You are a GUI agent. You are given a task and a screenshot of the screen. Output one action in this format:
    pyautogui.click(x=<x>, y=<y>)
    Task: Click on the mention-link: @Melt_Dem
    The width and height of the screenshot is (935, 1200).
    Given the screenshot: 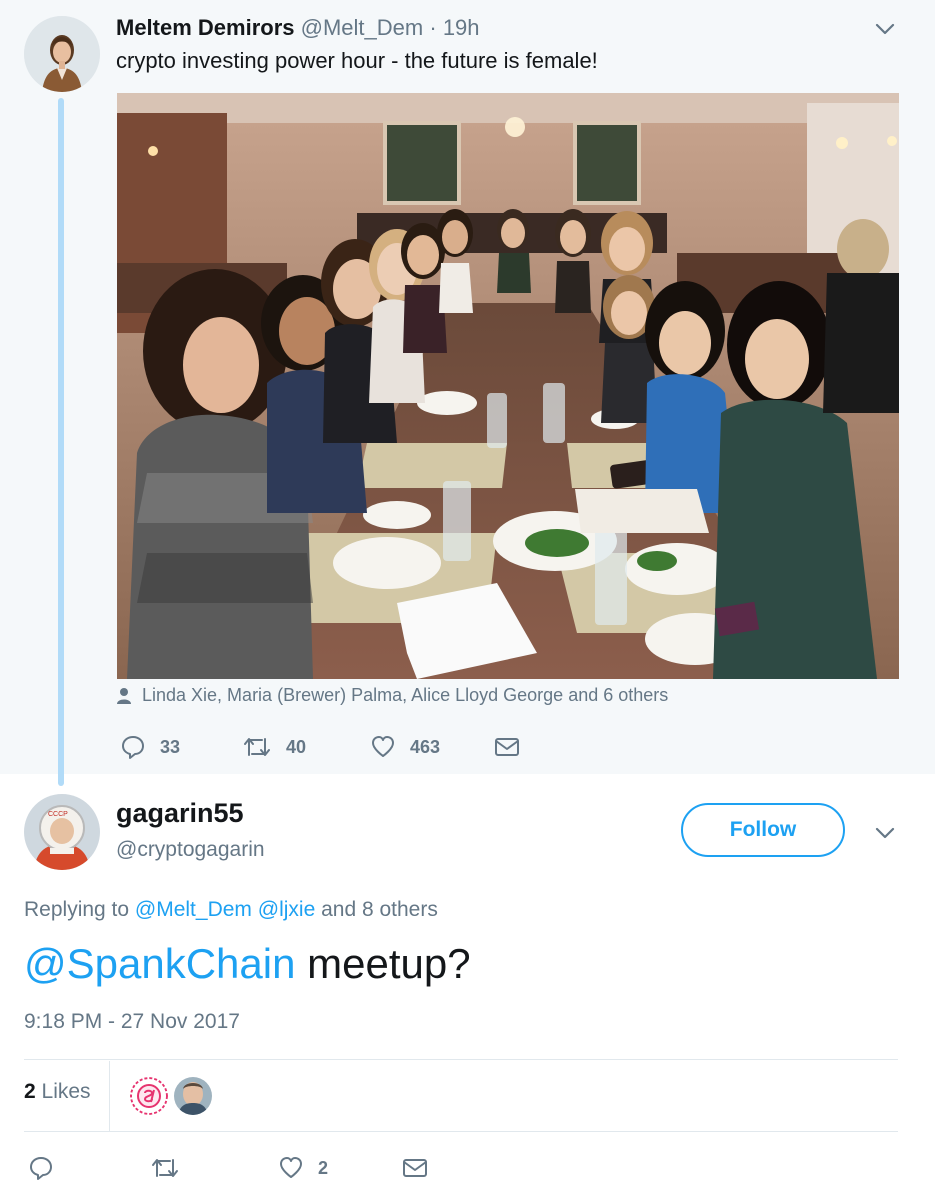 What is the action you would take?
    pyautogui.click(x=193, y=909)
    